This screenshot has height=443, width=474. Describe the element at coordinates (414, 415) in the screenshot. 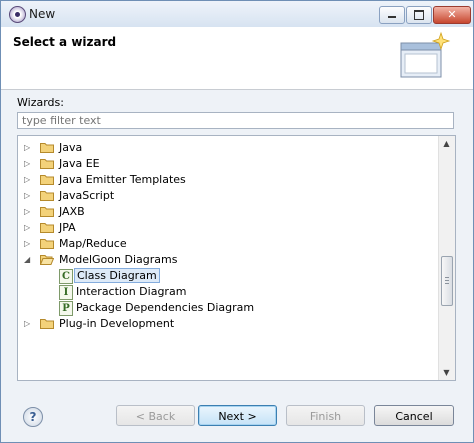

I see `cancel-button: Cancel` at that location.